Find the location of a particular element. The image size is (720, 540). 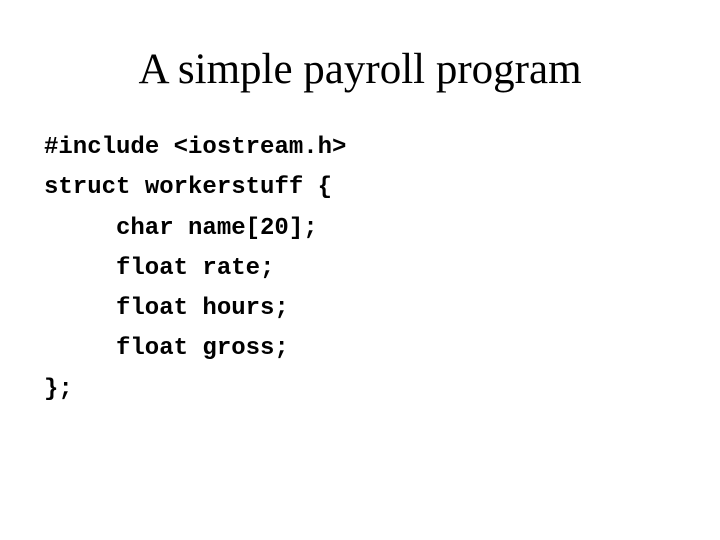

code-line: struct workerstuff { is located at coordinates (188, 188).